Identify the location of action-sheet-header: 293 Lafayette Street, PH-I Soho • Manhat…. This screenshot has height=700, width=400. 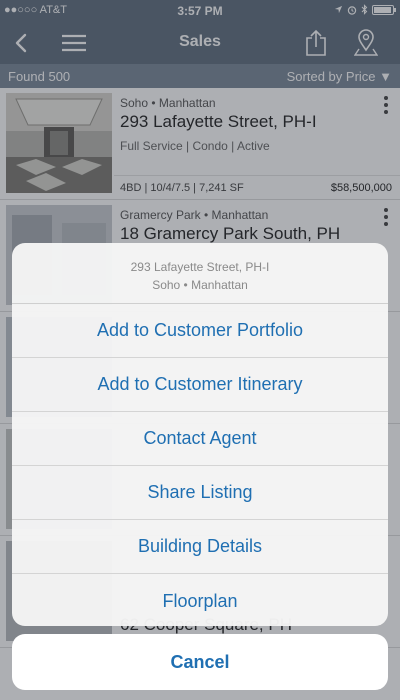
(200, 273).